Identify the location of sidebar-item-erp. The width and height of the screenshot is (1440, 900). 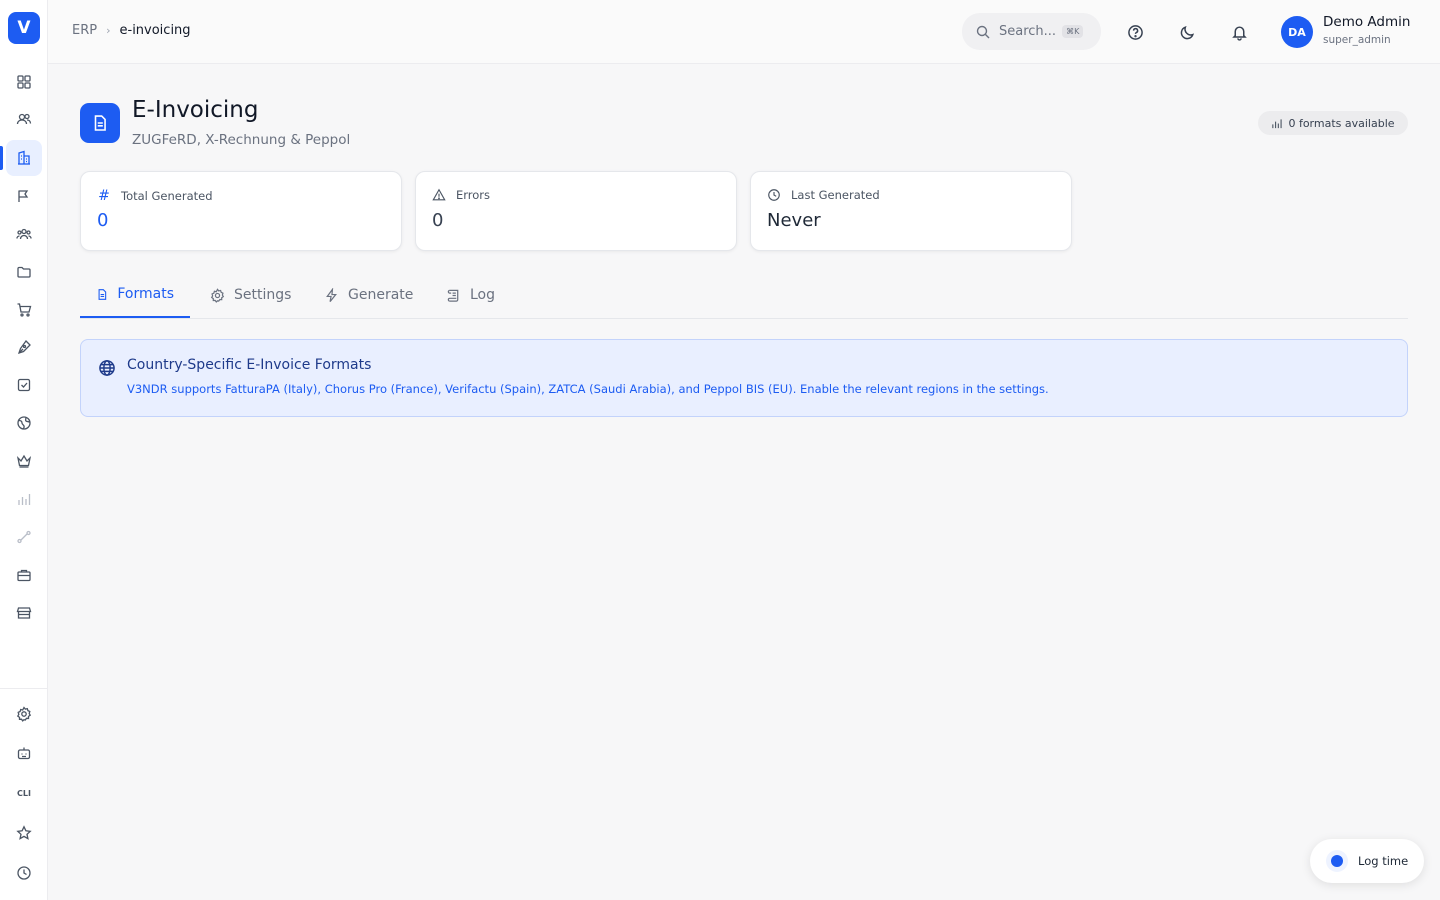
(24, 158).